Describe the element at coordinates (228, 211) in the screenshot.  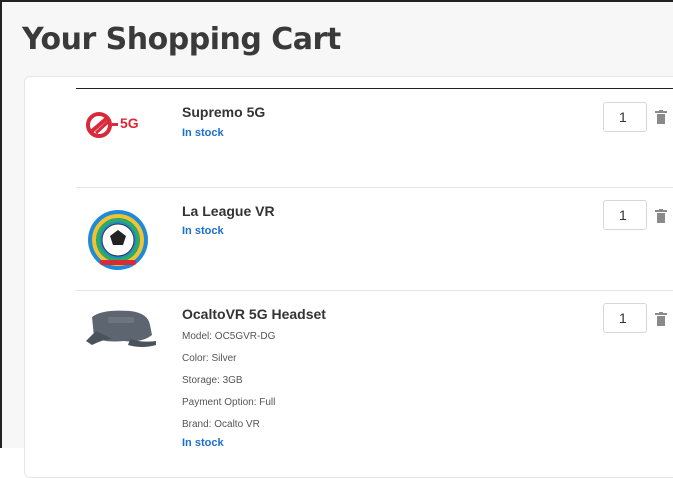
I see `item-name: La League VR` at that location.